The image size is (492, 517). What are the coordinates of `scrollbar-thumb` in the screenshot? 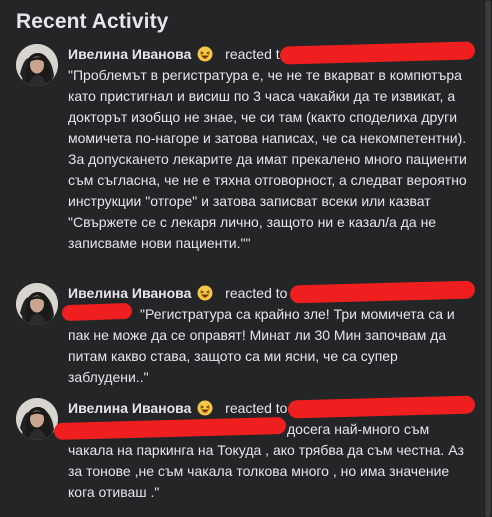 It's located at (488, 258).